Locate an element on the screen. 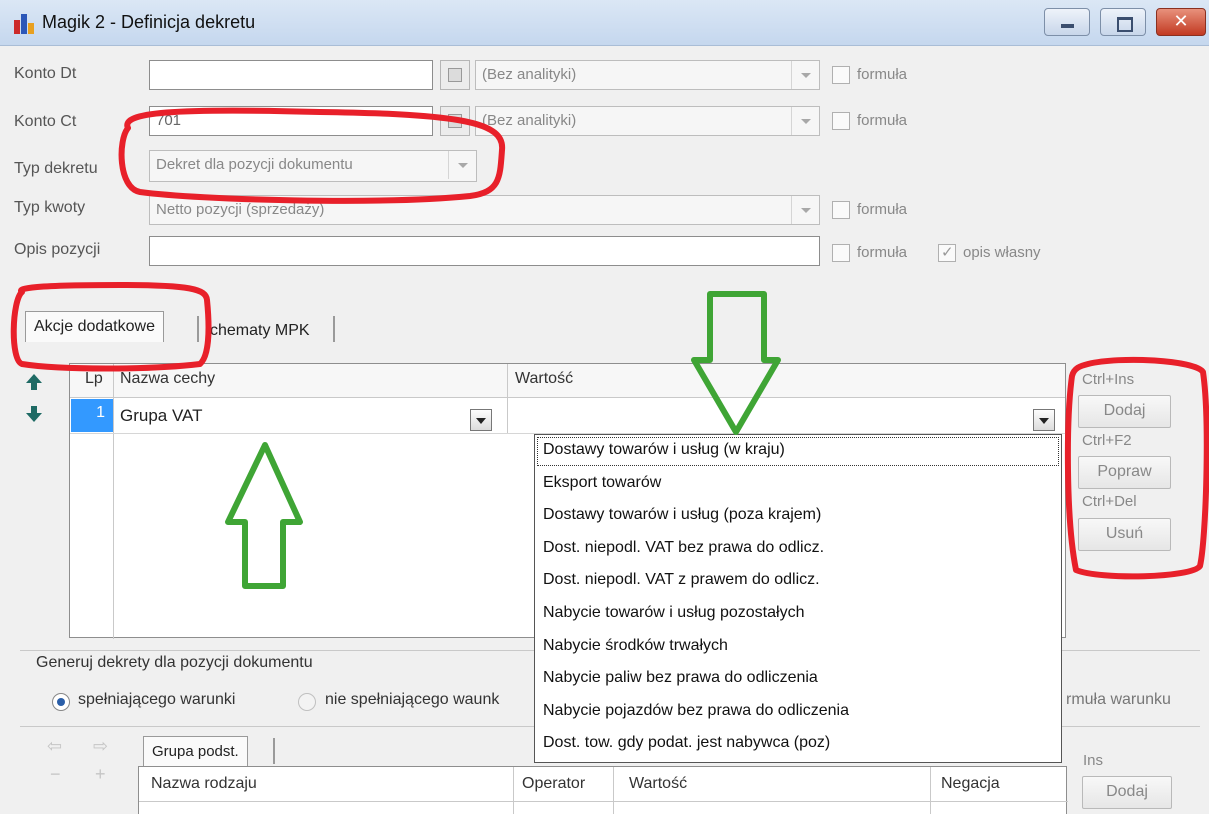 The width and height of the screenshot is (1209, 814). formula-condition-label: rmuła warunku is located at coordinates (1118, 700).